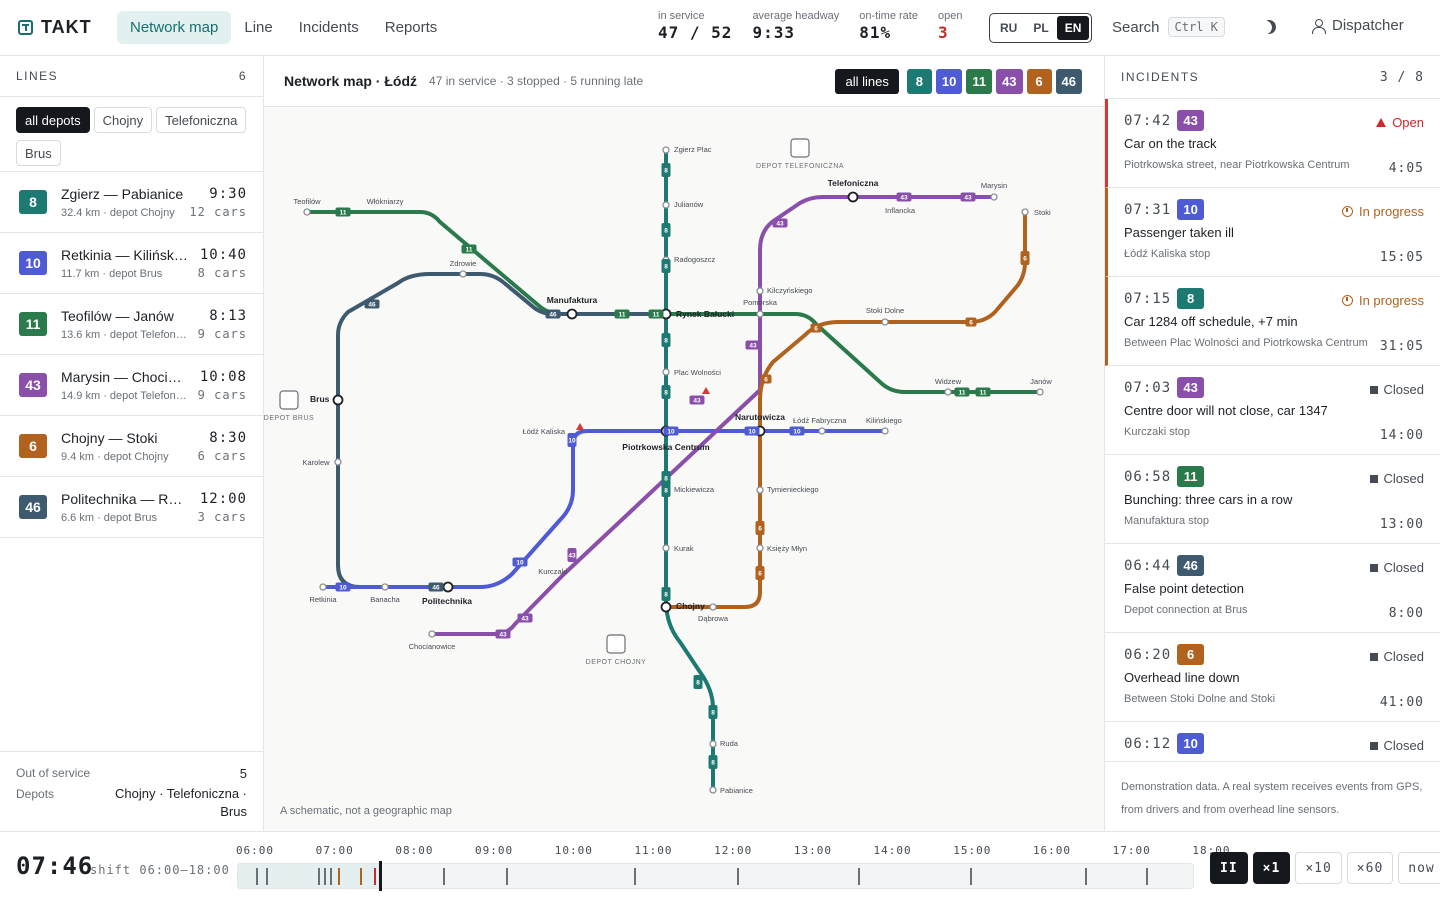 The image size is (1440, 900). What do you see at coordinates (289, 400) in the screenshot?
I see `depot-icon` at bounding box center [289, 400].